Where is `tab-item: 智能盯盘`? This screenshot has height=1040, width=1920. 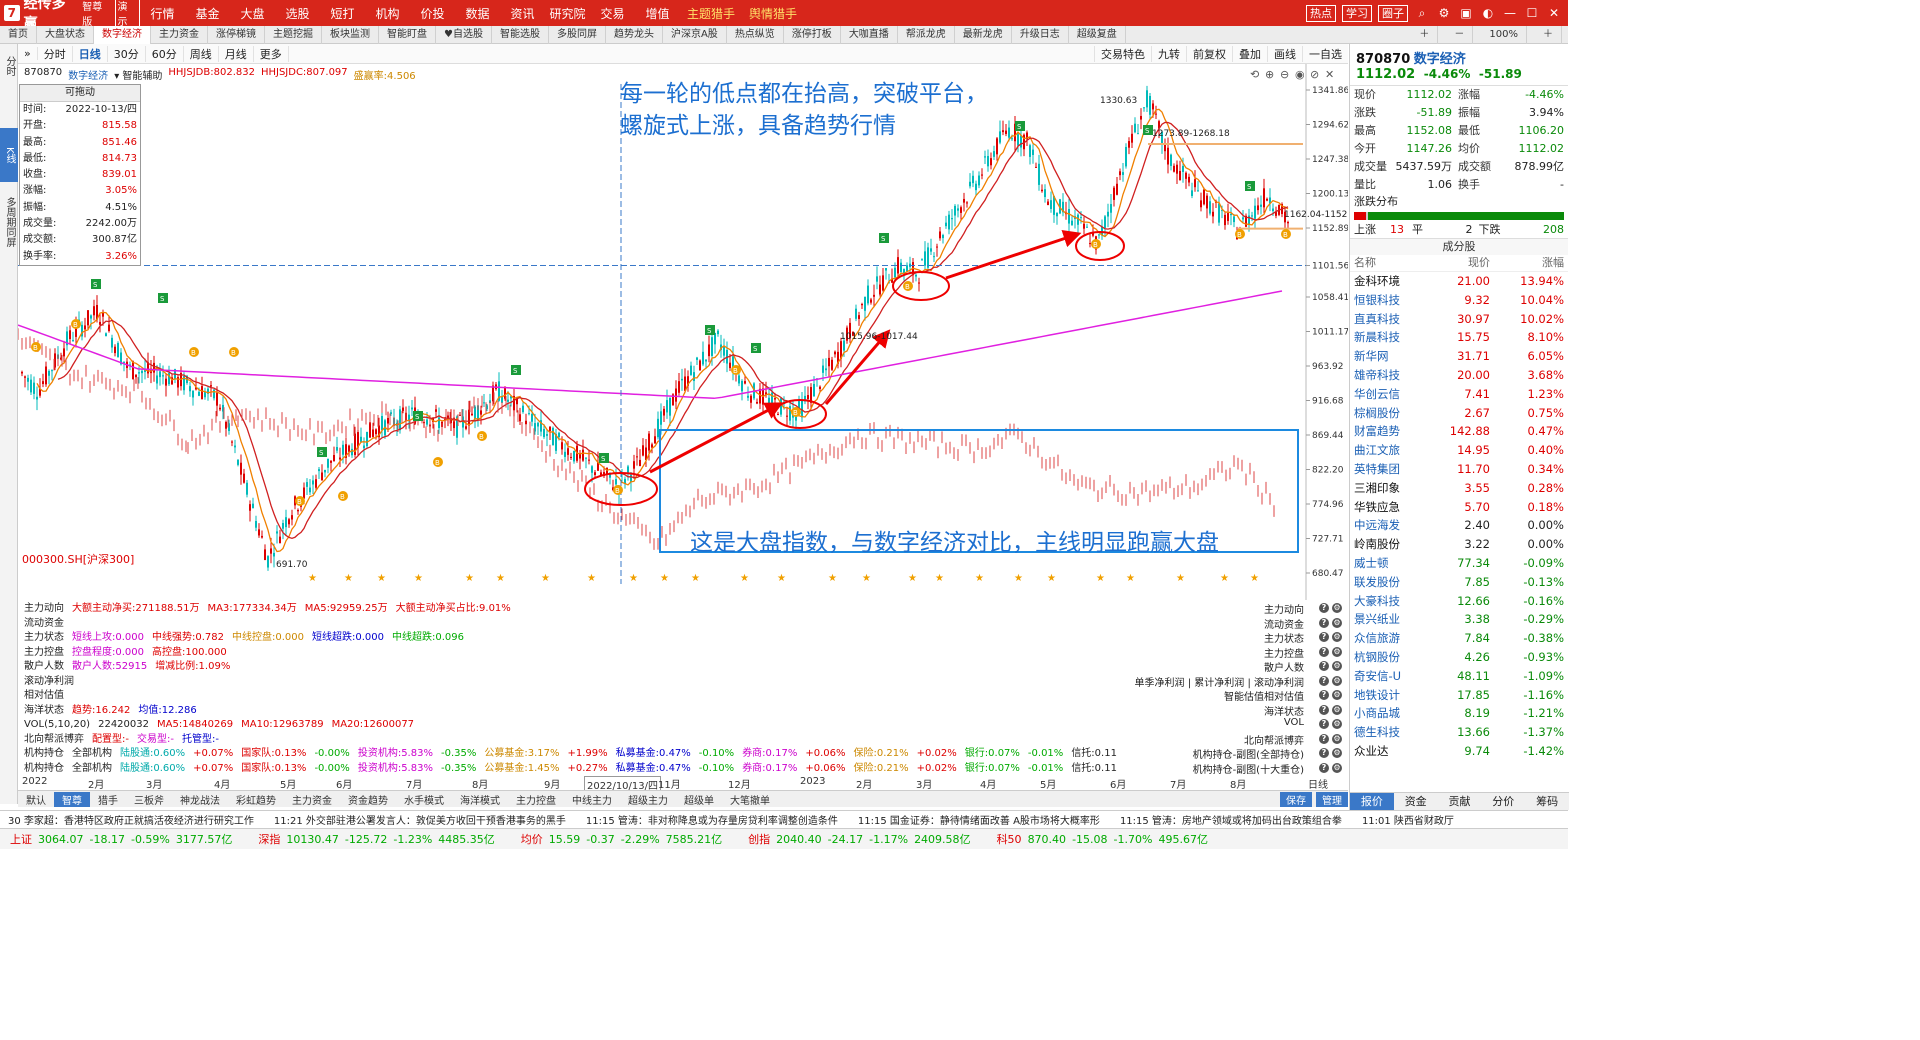 tab-item: 智能盯盘 is located at coordinates (407, 34).